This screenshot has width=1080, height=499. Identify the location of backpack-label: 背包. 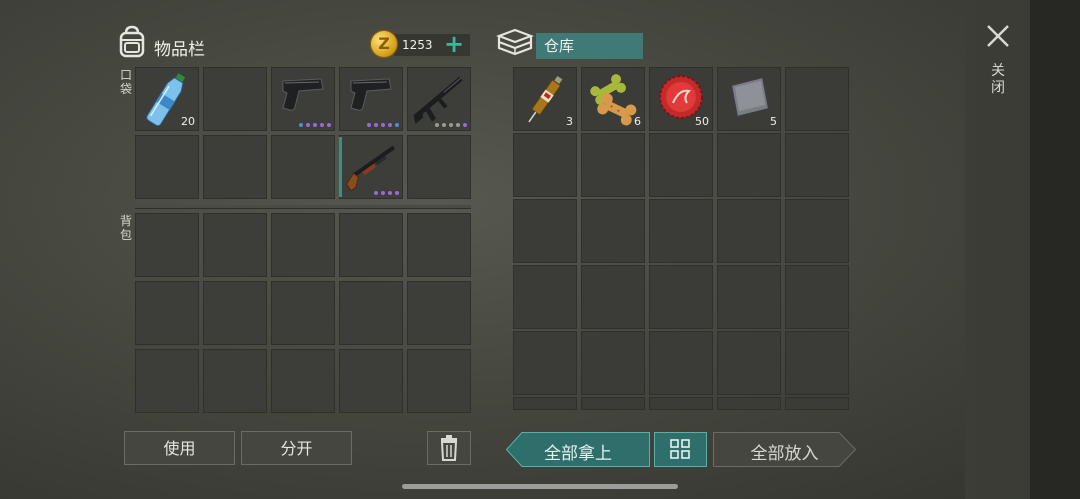
(125, 228).